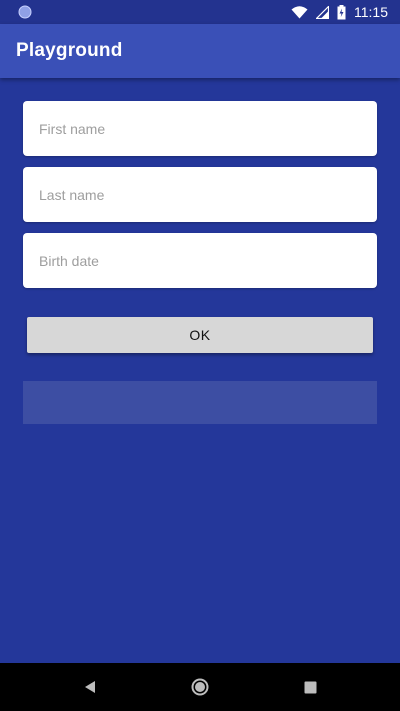  Describe the element at coordinates (322, 12) in the screenshot. I see `signal-icon` at that location.